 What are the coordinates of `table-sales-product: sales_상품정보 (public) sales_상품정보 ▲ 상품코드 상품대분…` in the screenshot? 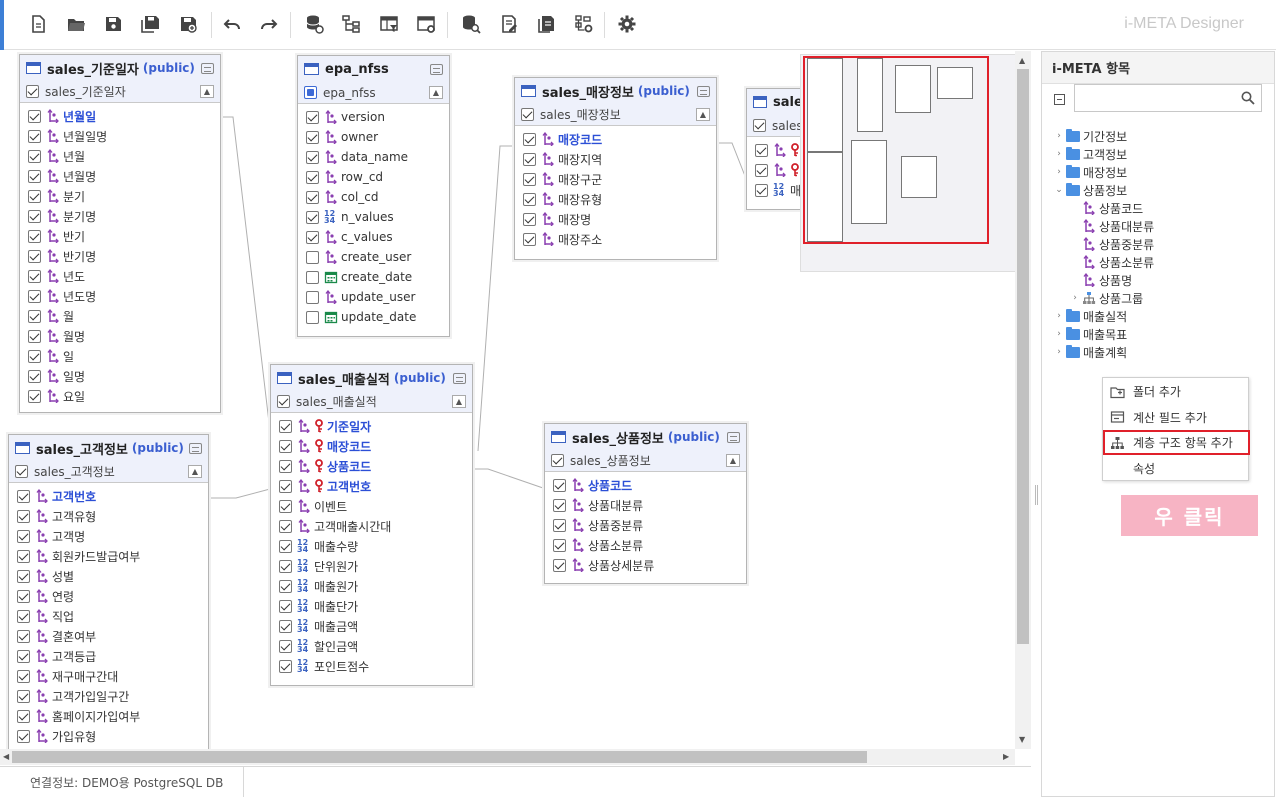 It's located at (645, 503).